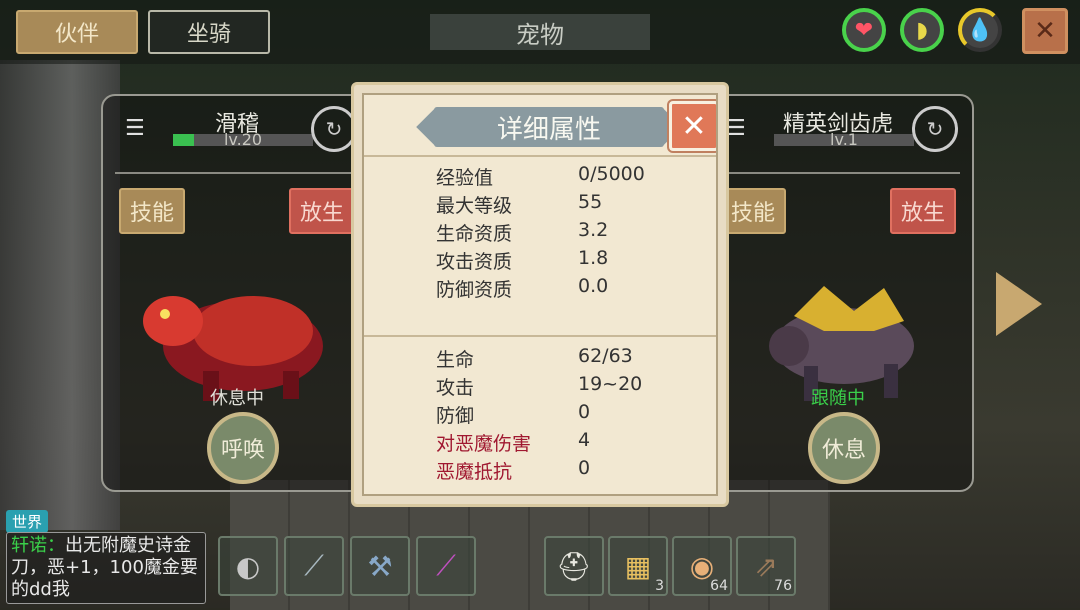 The height and width of the screenshot is (610, 1080). I want to click on attr-label: 攻击资质, so click(474, 262).